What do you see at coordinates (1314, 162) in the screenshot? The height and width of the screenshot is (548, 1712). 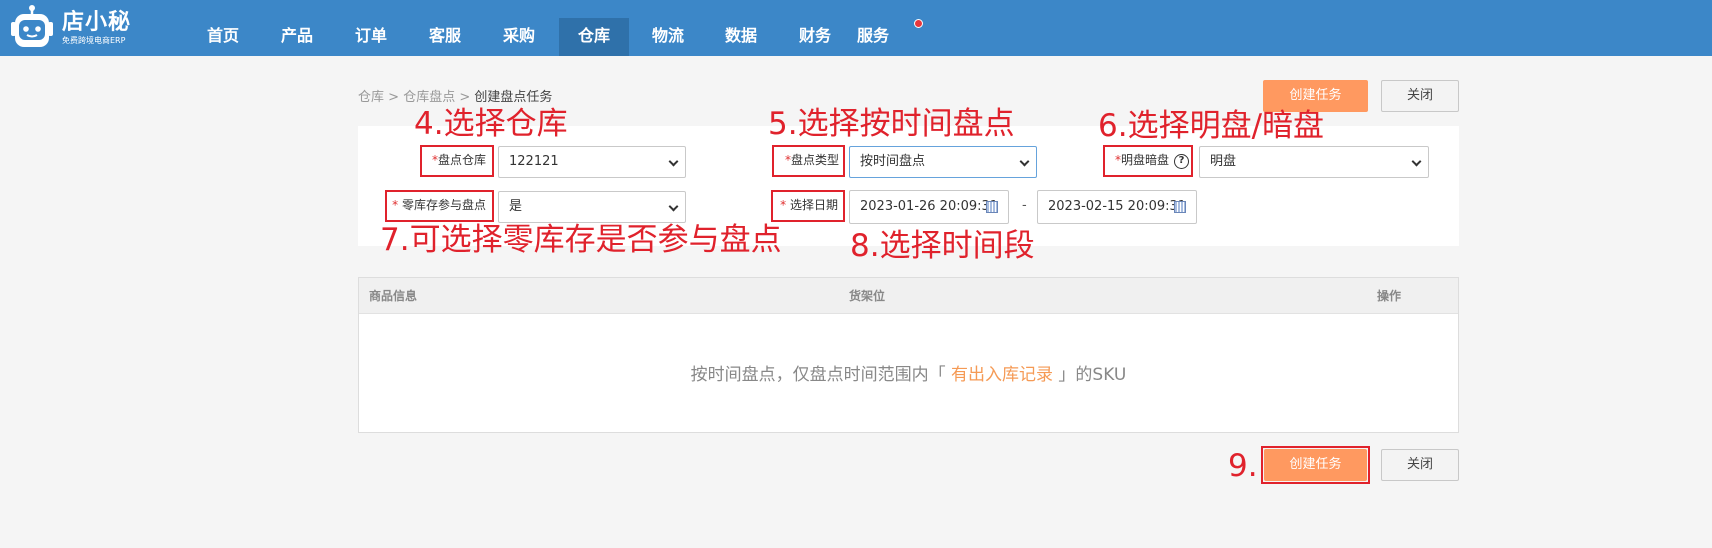 I see `visibility-select: 明盘` at bounding box center [1314, 162].